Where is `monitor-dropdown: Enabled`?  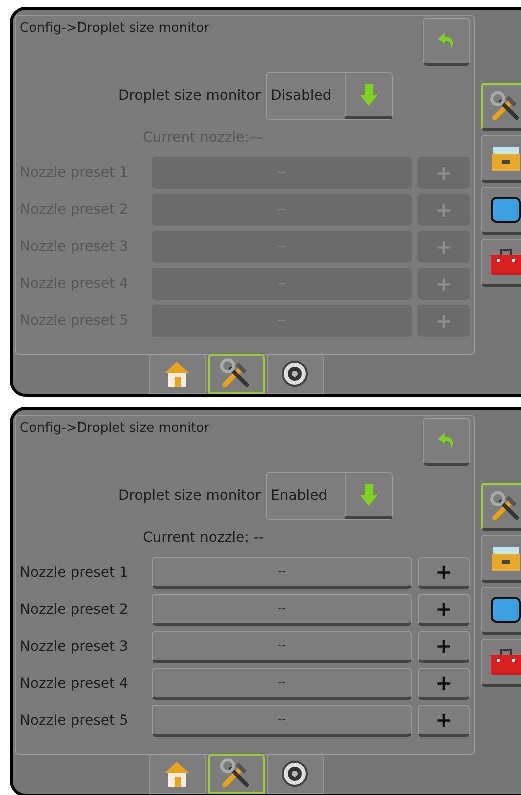 monitor-dropdown: Enabled is located at coordinates (329, 496).